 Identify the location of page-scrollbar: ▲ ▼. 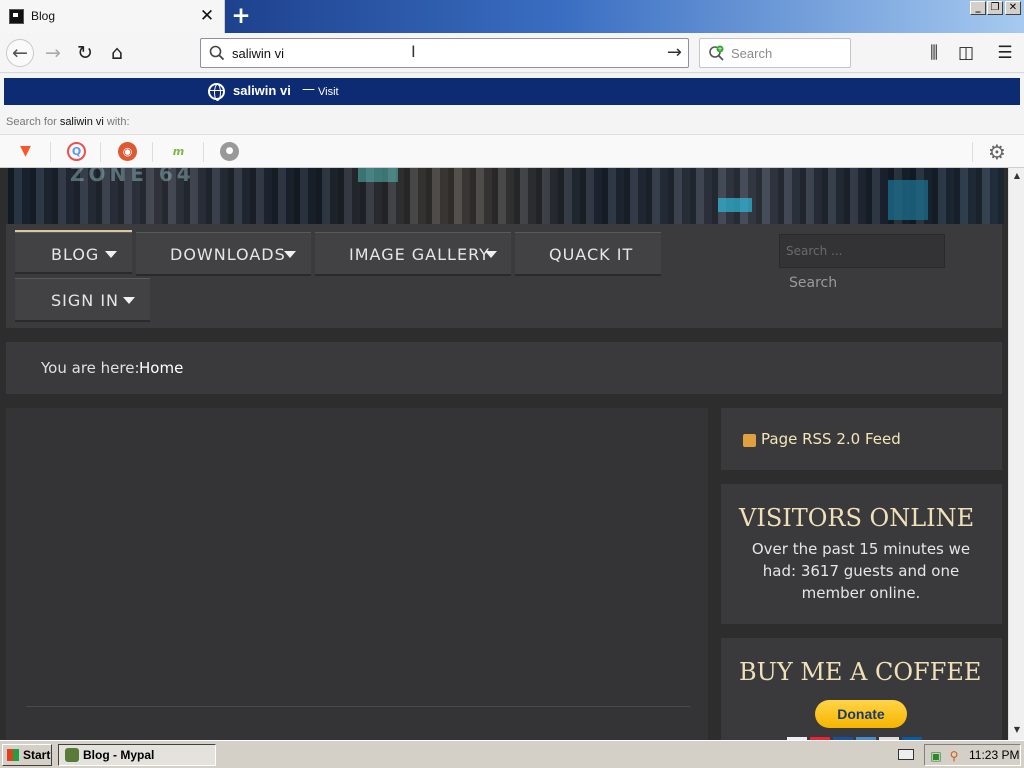
(1016, 454).